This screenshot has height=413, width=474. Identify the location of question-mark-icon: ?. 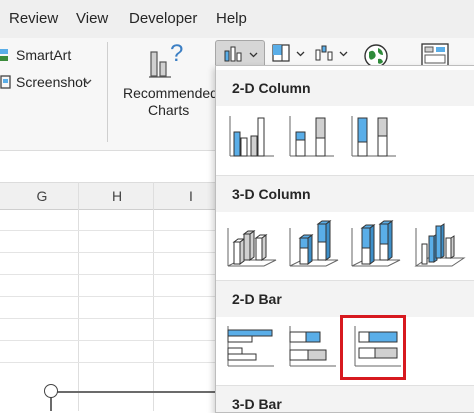
(177, 53).